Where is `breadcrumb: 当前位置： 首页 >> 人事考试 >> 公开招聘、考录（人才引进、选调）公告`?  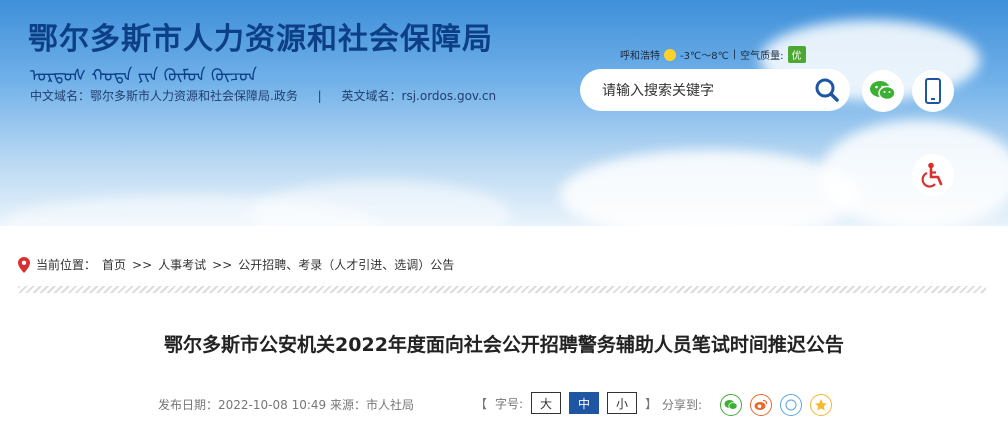 breadcrumb: 当前位置： 首页 >> 人事考试 >> 公开招聘、考录（人才引进、选调）公告 is located at coordinates (236, 264).